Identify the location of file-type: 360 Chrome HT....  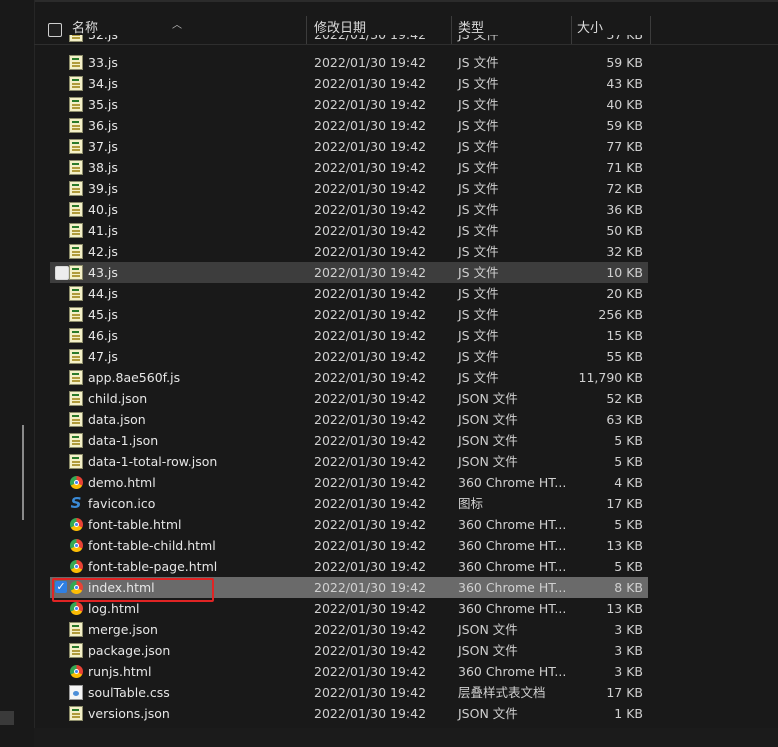
(512, 671).